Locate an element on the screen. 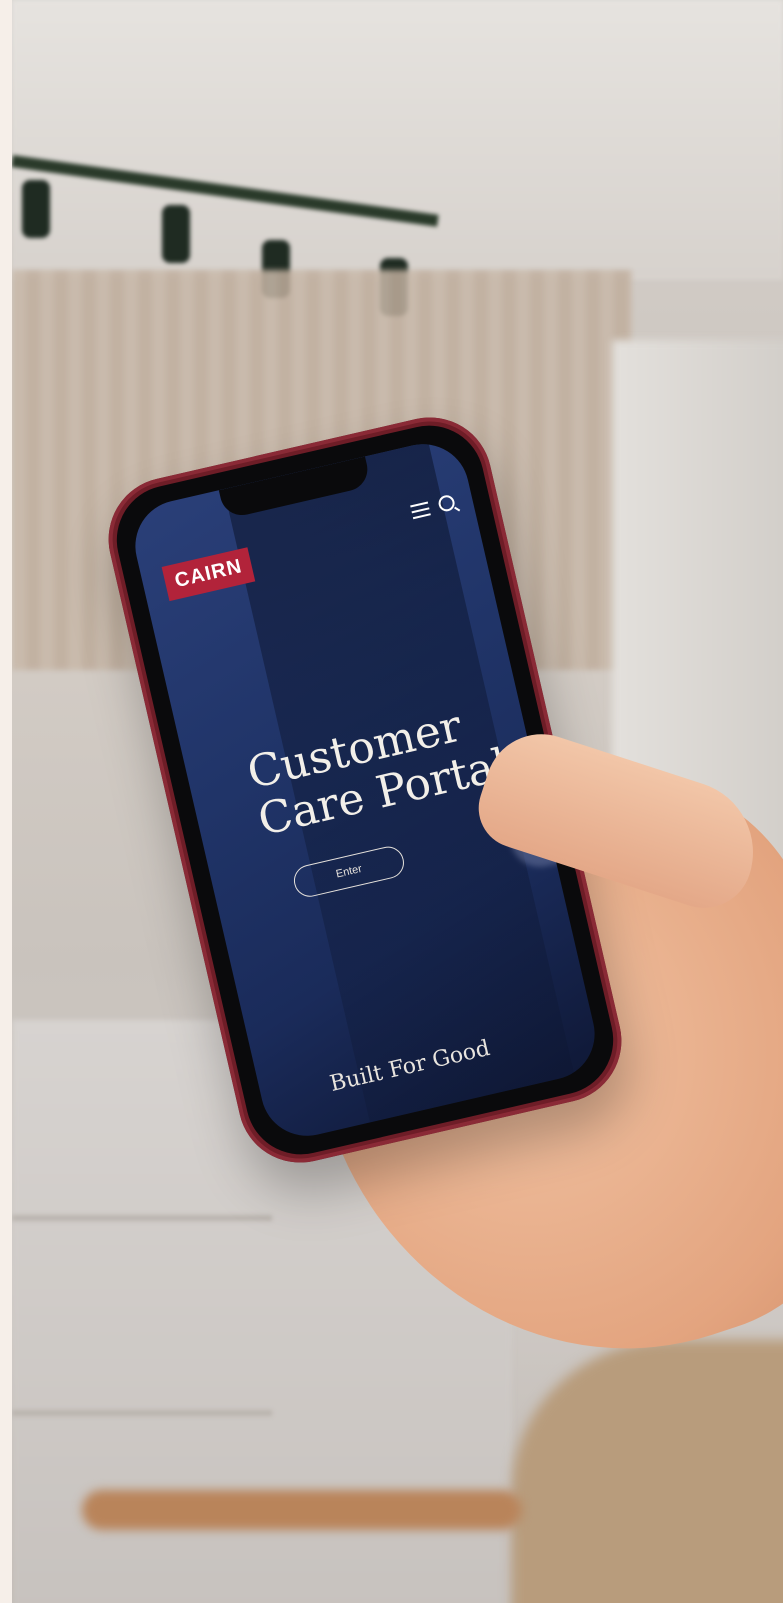  tagline: Built For Good is located at coordinates (410, 1066).